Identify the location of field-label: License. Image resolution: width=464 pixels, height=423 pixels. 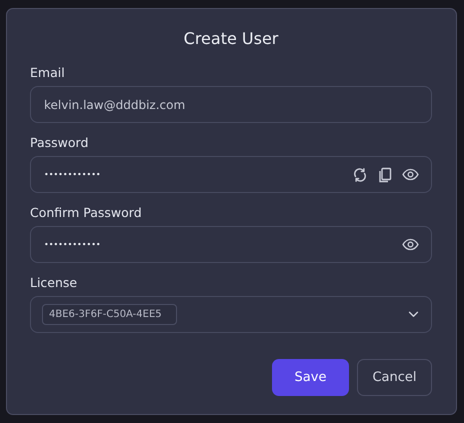
(54, 282).